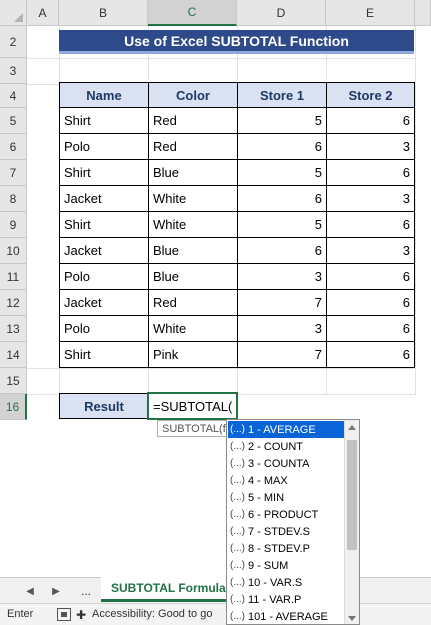 The width and height of the screenshot is (431, 625). Describe the element at coordinates (13, 225) in the screenshot. I see `row-header-9: 9` at that location.